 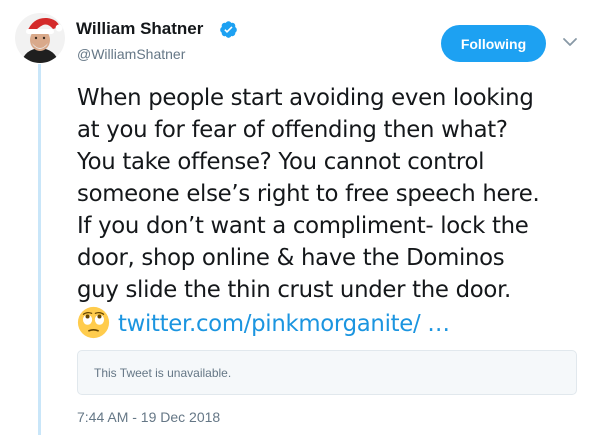 I want to click on following-button: Following, so click(x=493, y=43).